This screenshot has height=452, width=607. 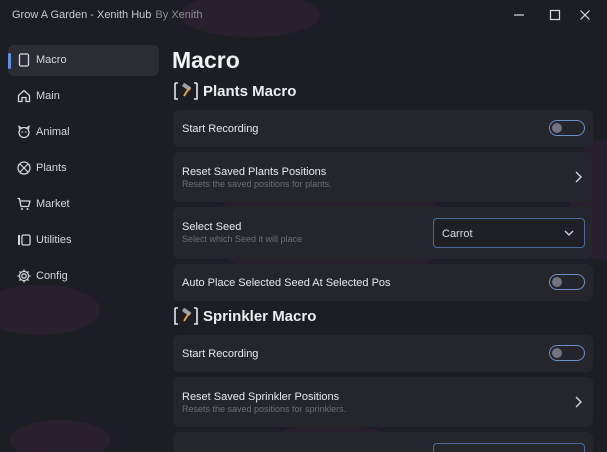 What do you see at coordinates (24, 96) in the screenshot?
I see `home-icon` at bounding box center [24, 96].